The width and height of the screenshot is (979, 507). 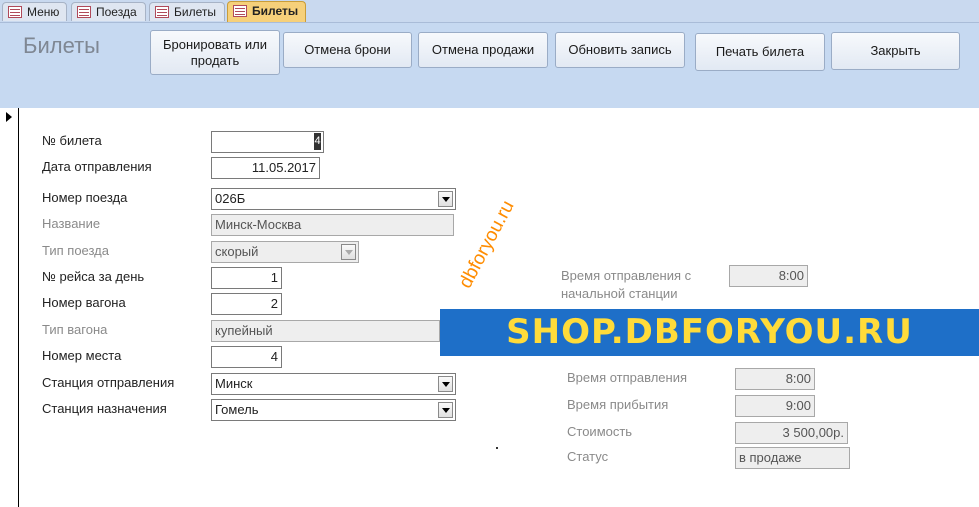 What do you see at coordinates (760, 52) in the screenshot?
I see `print-ticket-button: Печать билета` at bounding box center [760, 52].